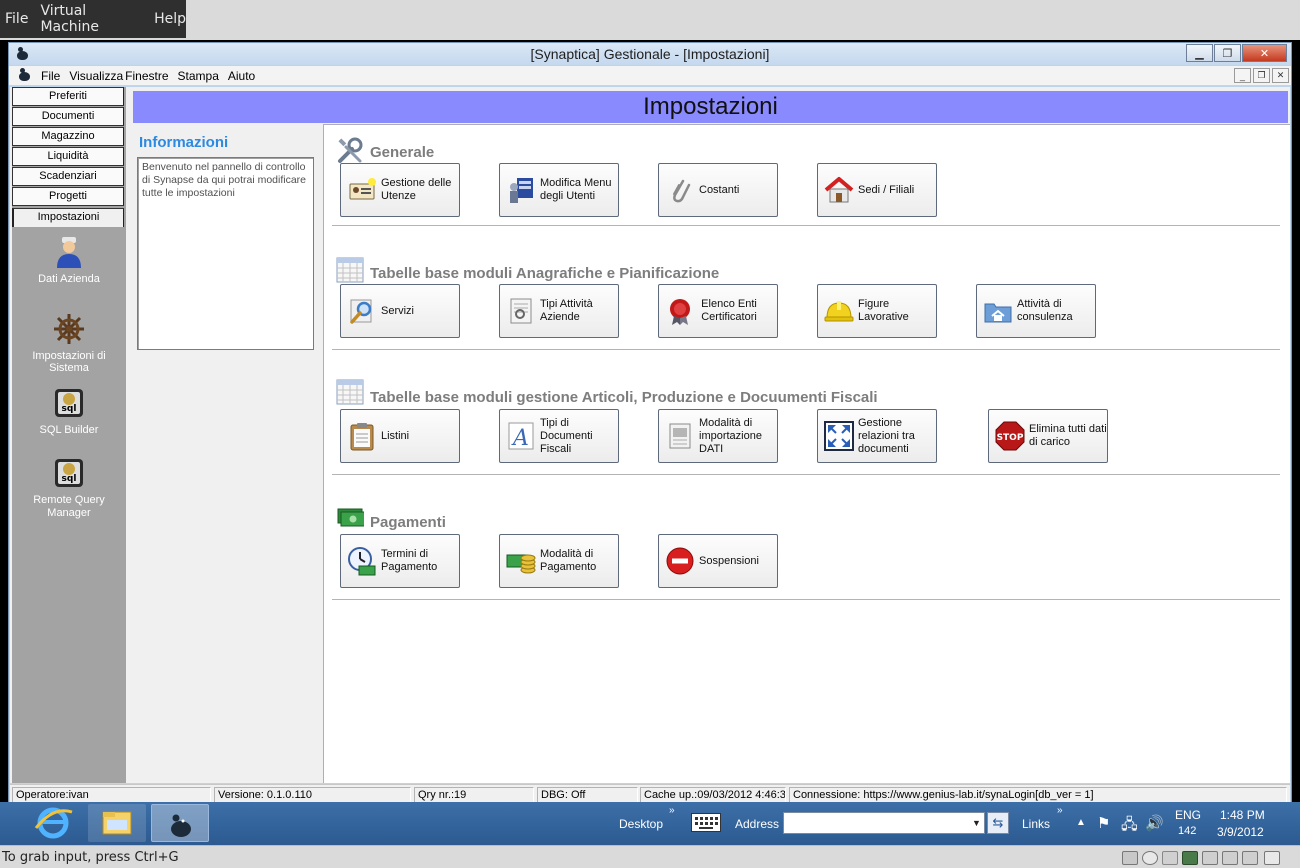 This screenshot has height=868, width=1300. I want to click on menu-finestre: Finestre, so click(146, 76).